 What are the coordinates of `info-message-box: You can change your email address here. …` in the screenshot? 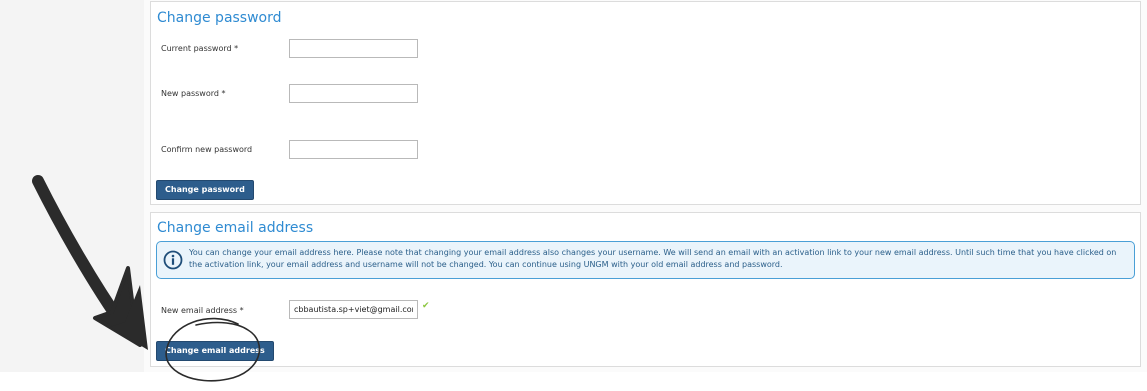 It's located at (645, 260).